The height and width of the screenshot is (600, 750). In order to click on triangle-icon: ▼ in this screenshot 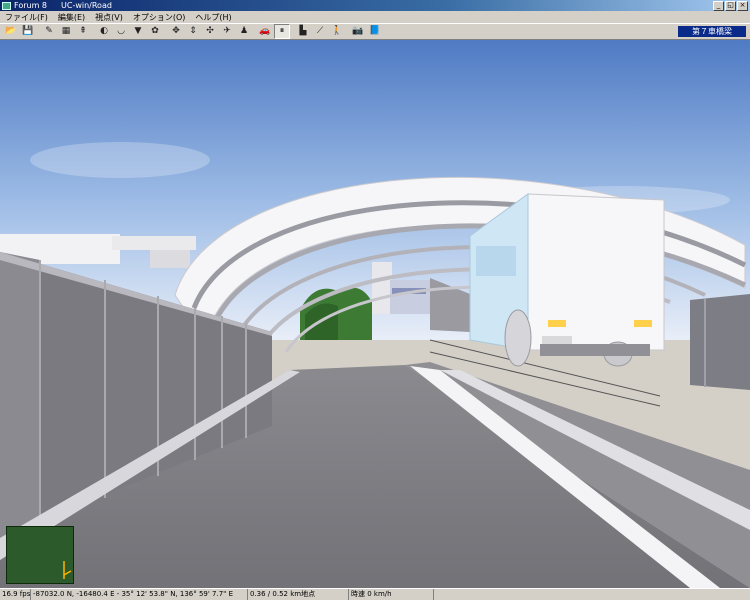, I will do `click(138, 31)`.